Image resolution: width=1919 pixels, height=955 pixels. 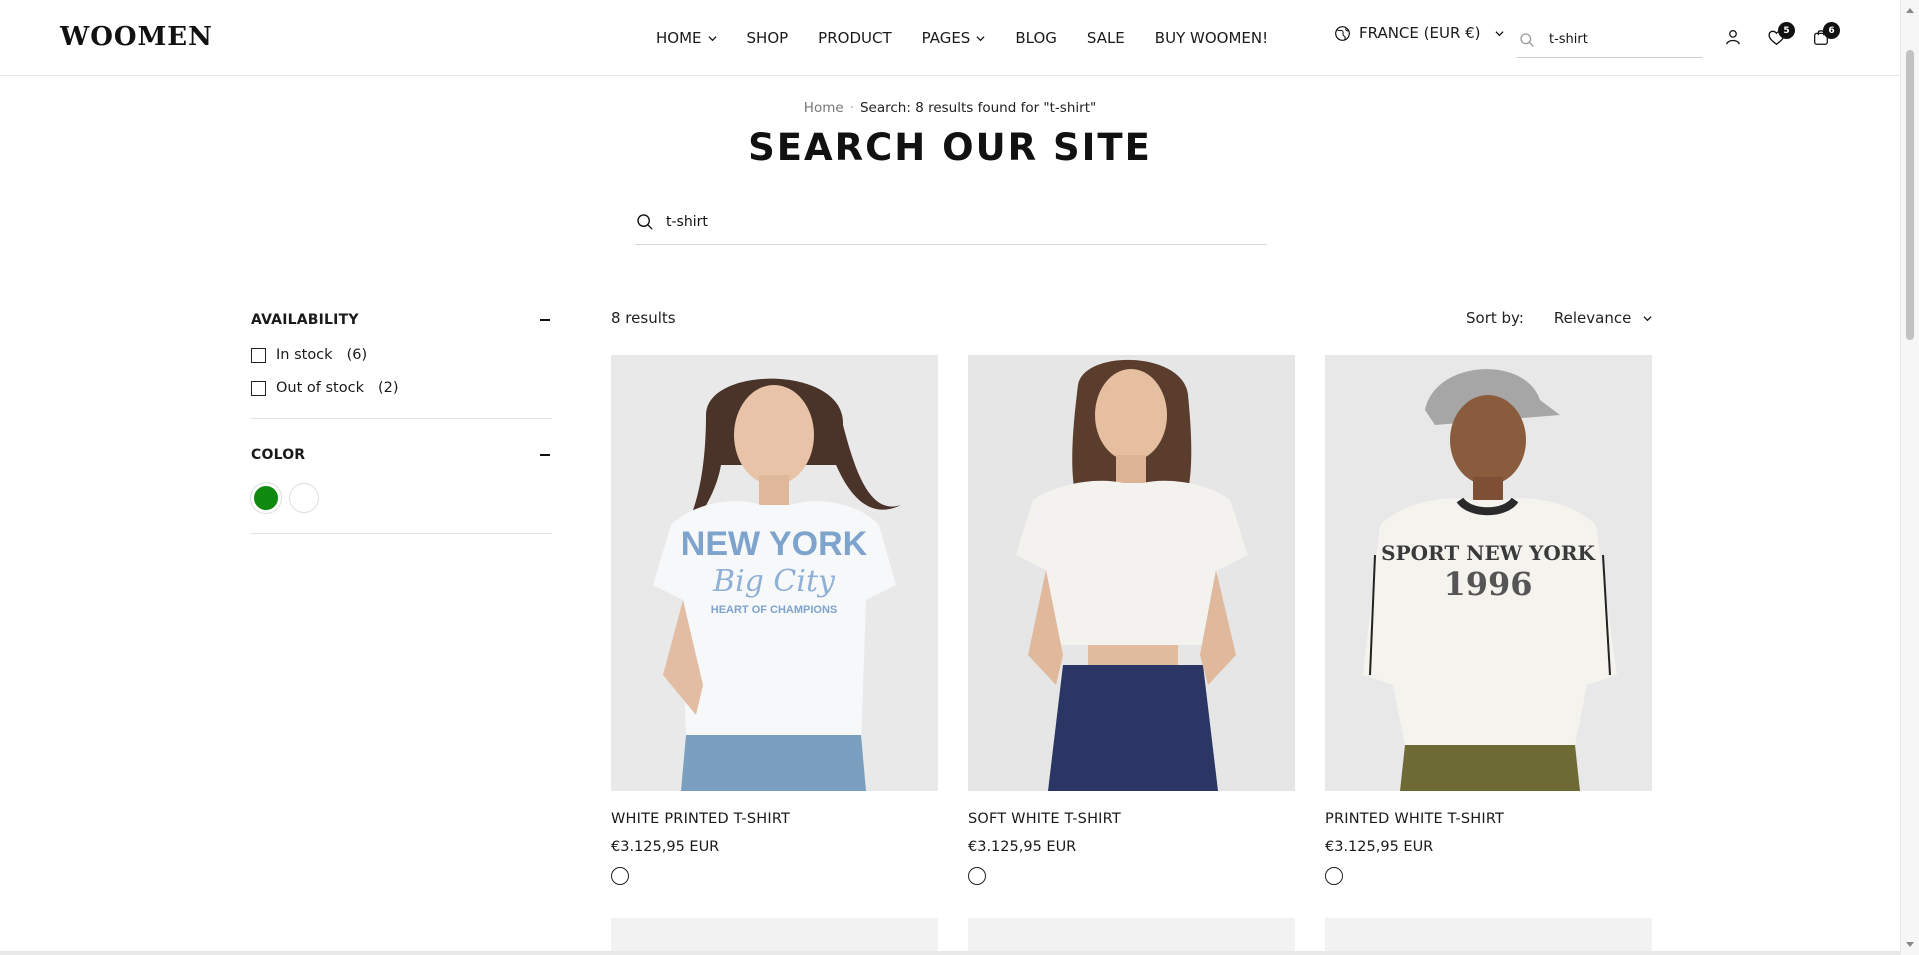 I want to click on filter-group-color: COLOR, so click(x=401, y=476).